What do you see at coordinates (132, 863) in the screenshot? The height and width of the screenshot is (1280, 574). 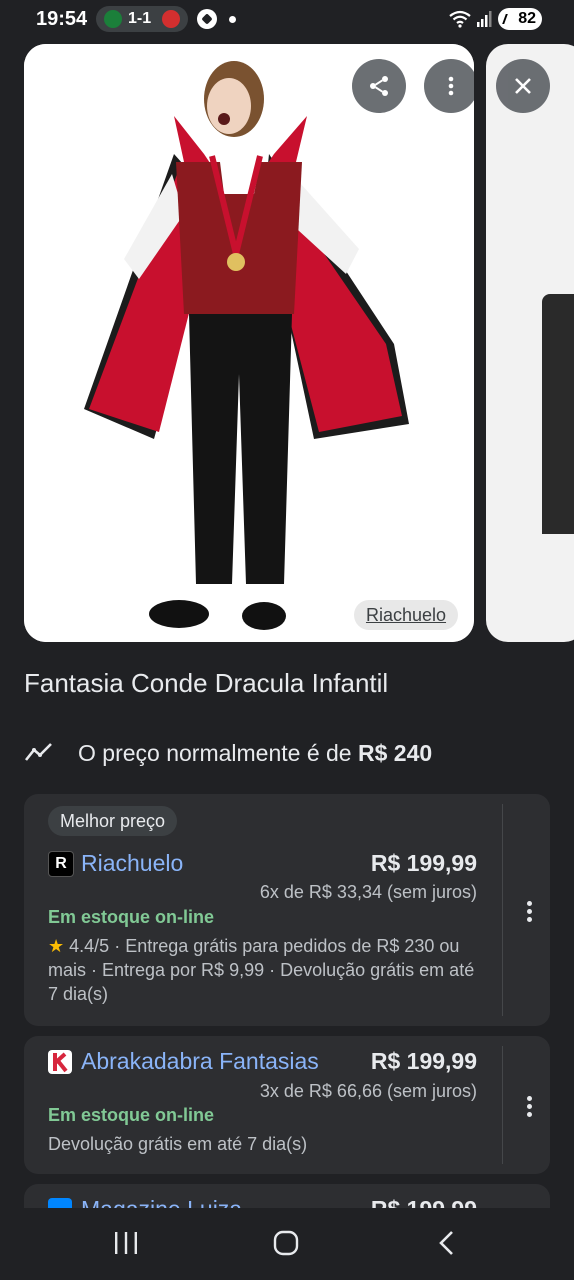 I see `store-name: Riachuelo` at bounding box center [132, 863].